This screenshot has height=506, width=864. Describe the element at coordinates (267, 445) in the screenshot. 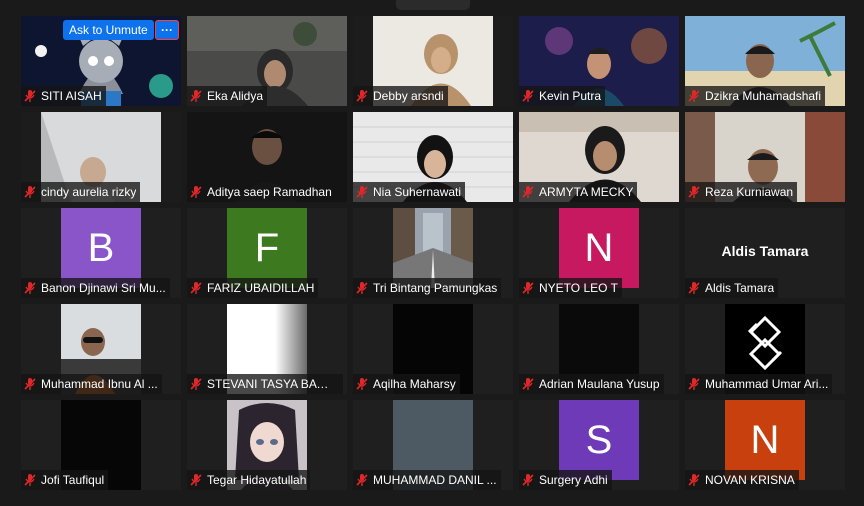

I see `participant-tile: Tegar Hidayatullah` at that location.